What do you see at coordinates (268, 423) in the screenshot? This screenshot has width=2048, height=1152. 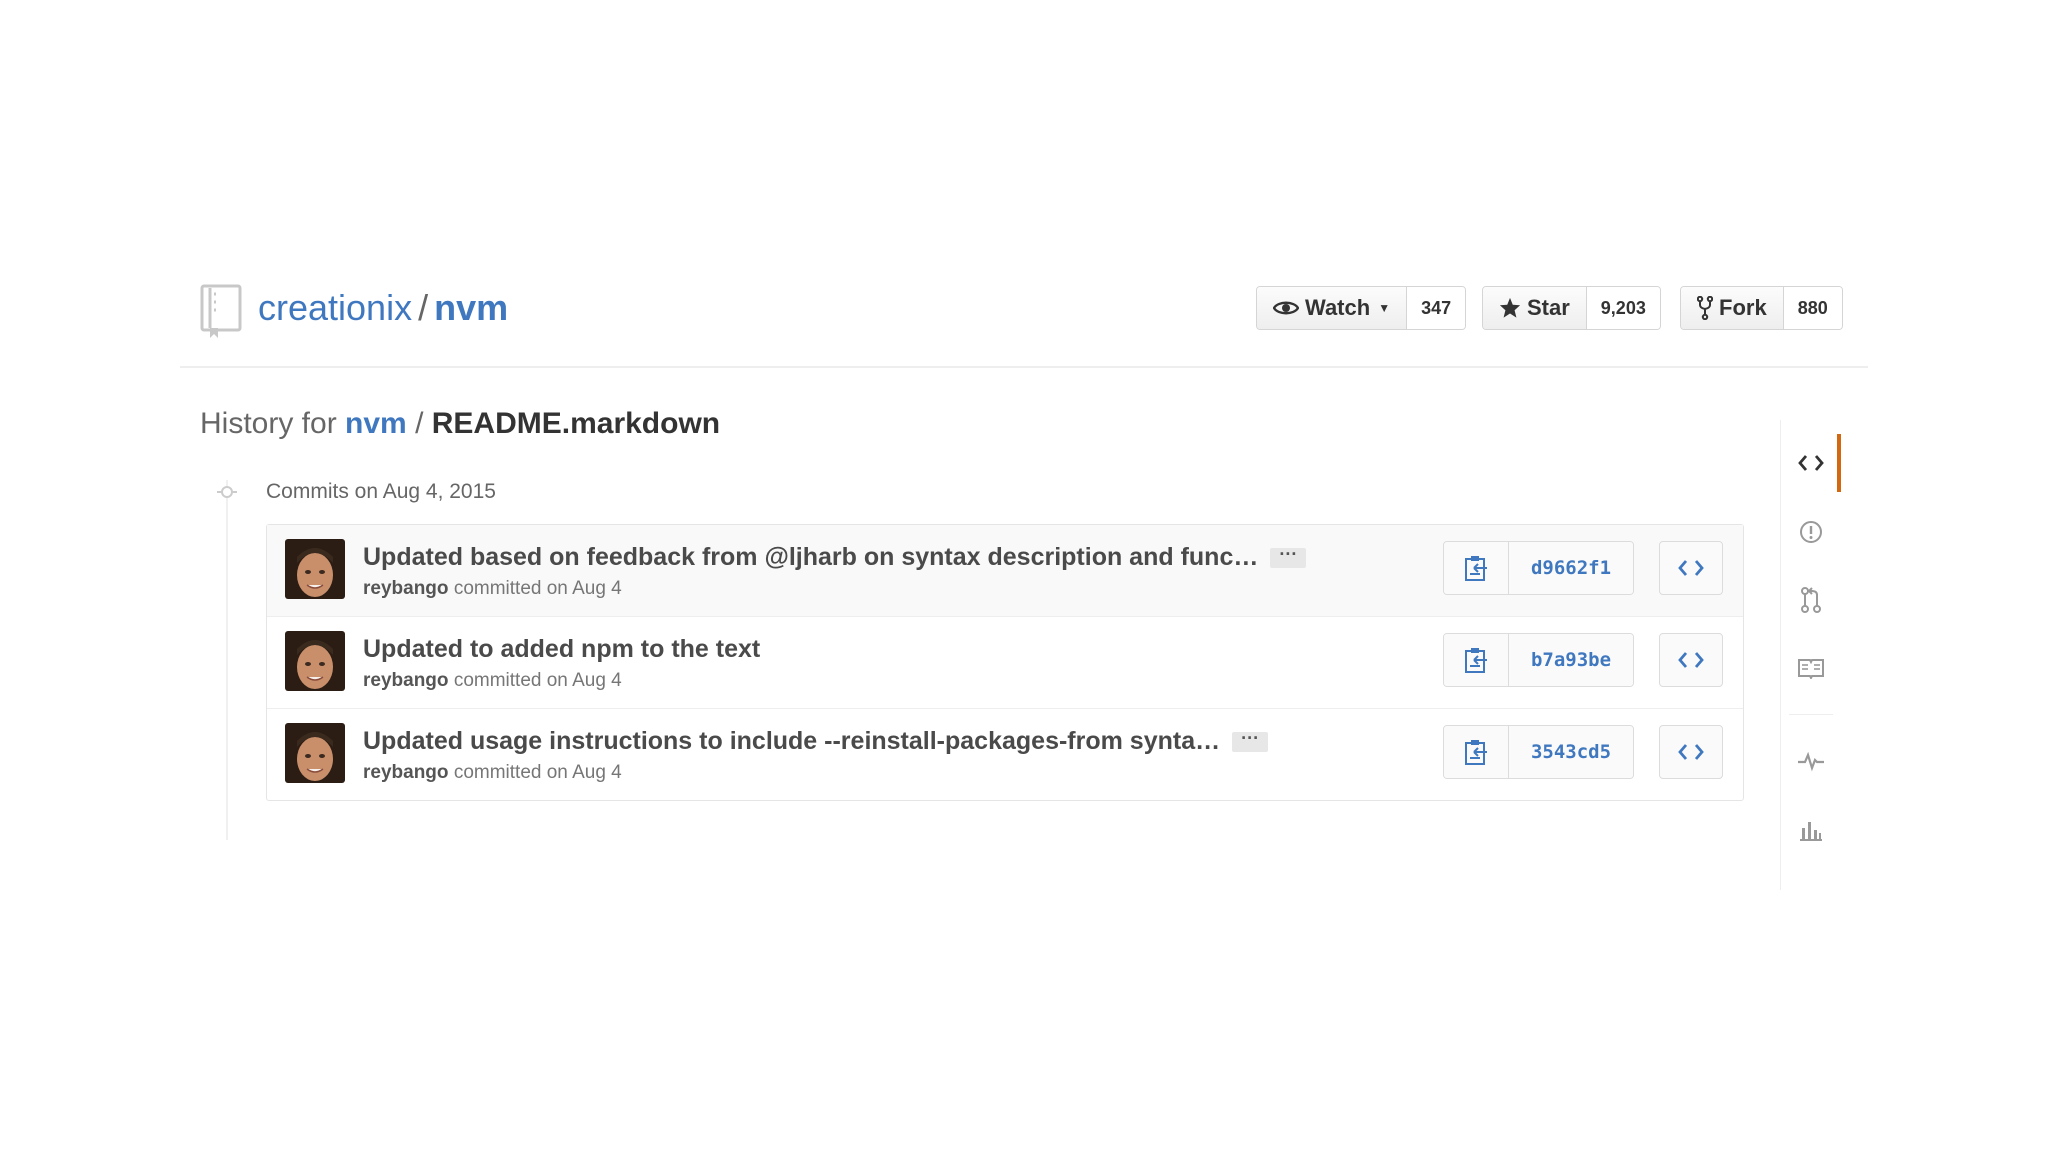 I see `history-prefix: History for` at bounding box center [268, 423].